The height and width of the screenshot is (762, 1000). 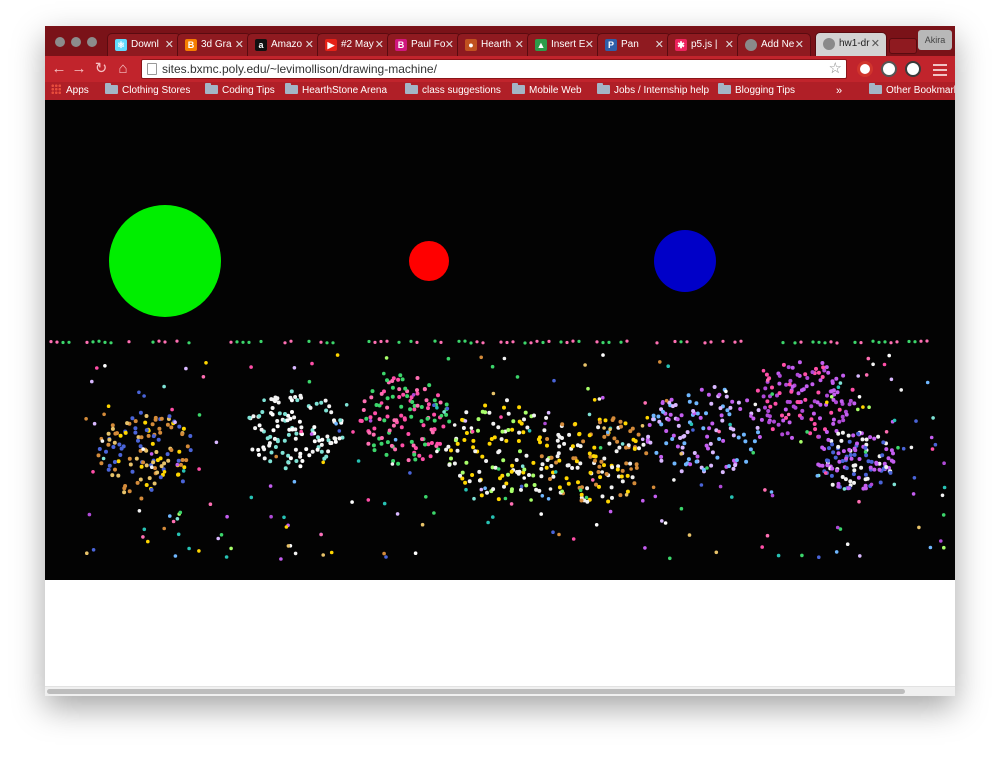 What do you see at coordinates (284, 44) in the screenshot?
I see `tab-3: a Amazo ✕` at bounding box center [284, 44].